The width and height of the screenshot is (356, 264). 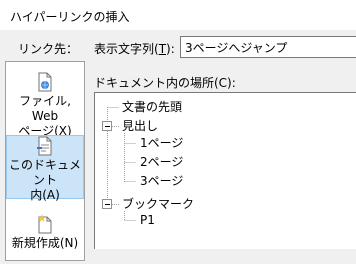 I want to click on new-document-icon, so click(x=45, y=224).